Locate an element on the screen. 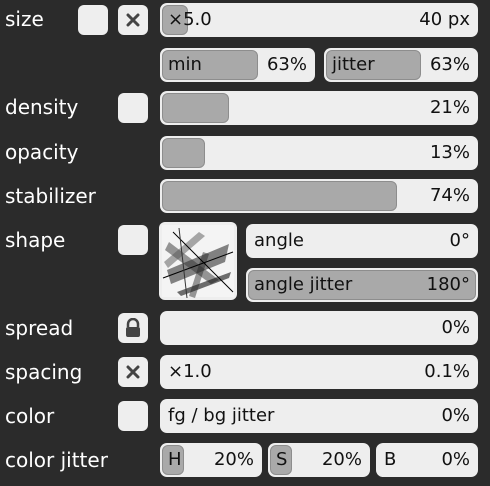  stabilizer-label: stabilizer is located at coordinates (50, 196).